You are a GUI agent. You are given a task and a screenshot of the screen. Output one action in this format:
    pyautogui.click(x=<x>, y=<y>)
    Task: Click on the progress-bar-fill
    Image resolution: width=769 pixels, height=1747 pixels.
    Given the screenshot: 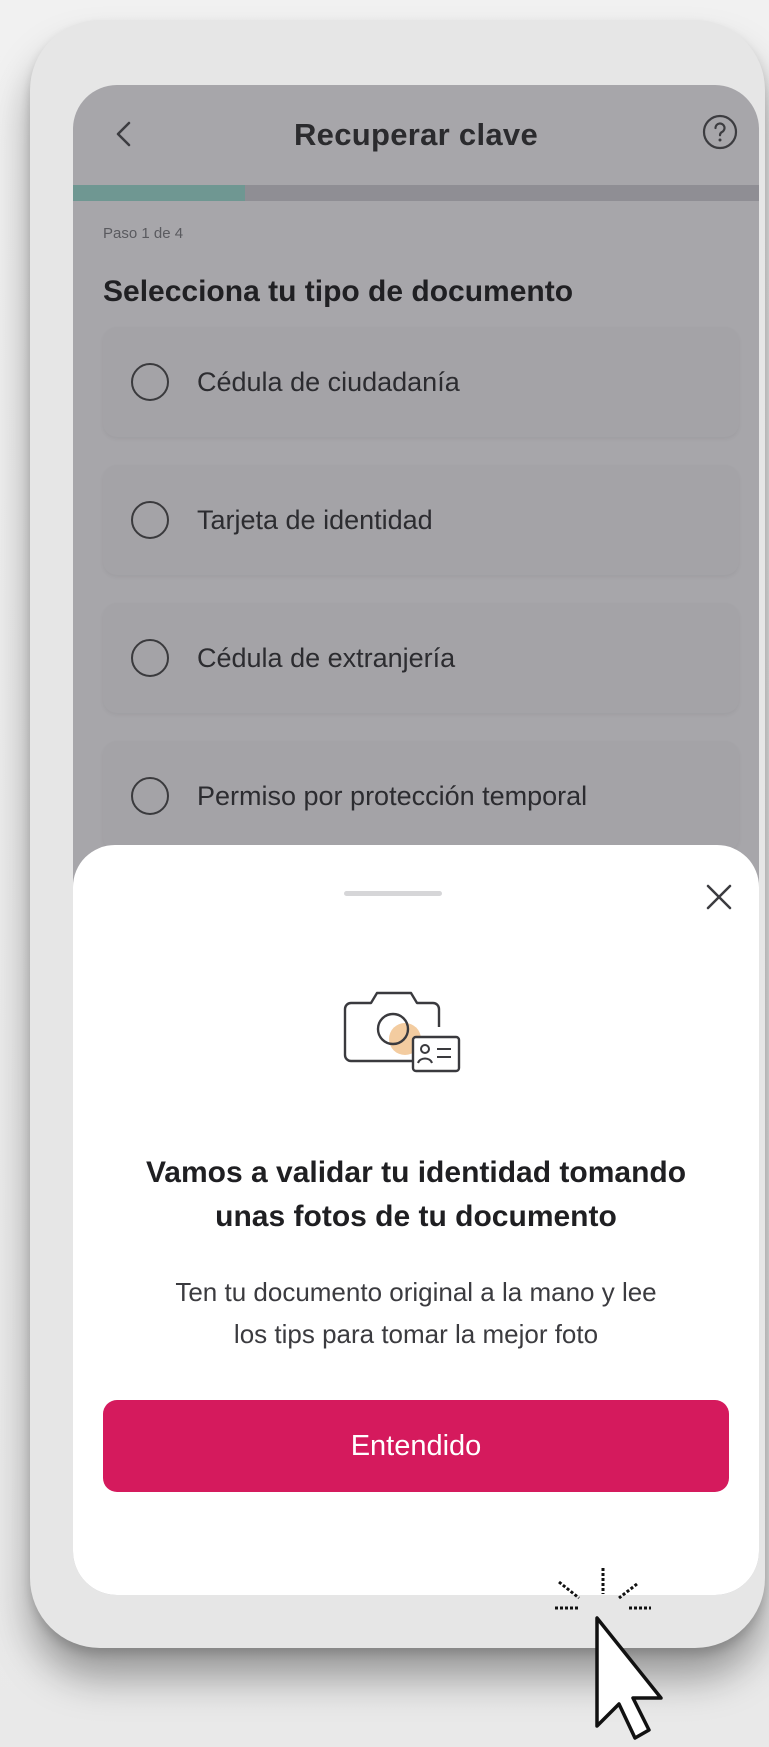 What is the action you would take?
    pyautogui.click(x=159, y=193)
    